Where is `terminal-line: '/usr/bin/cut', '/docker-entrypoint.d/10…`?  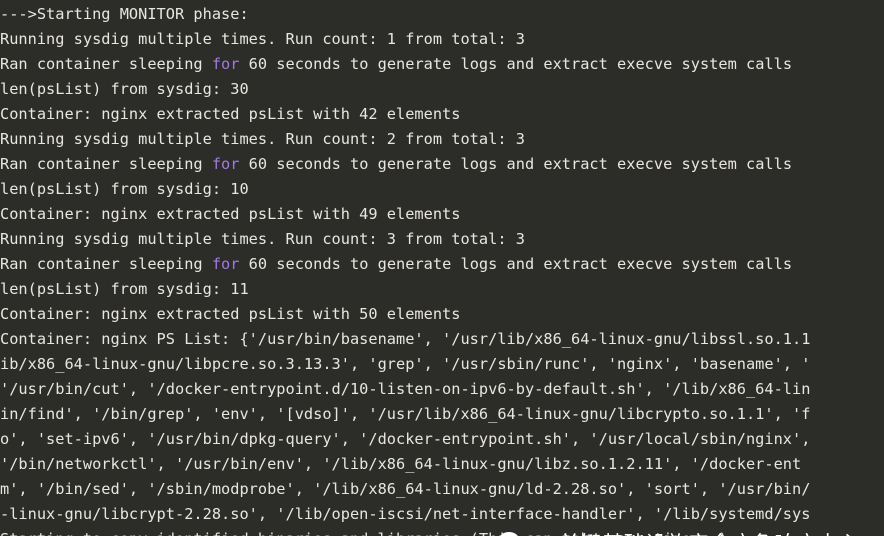 terminal-line: '/usr/bin/cut', '/docker-entrypoint.d/10… is located at coordinates (442, 389).